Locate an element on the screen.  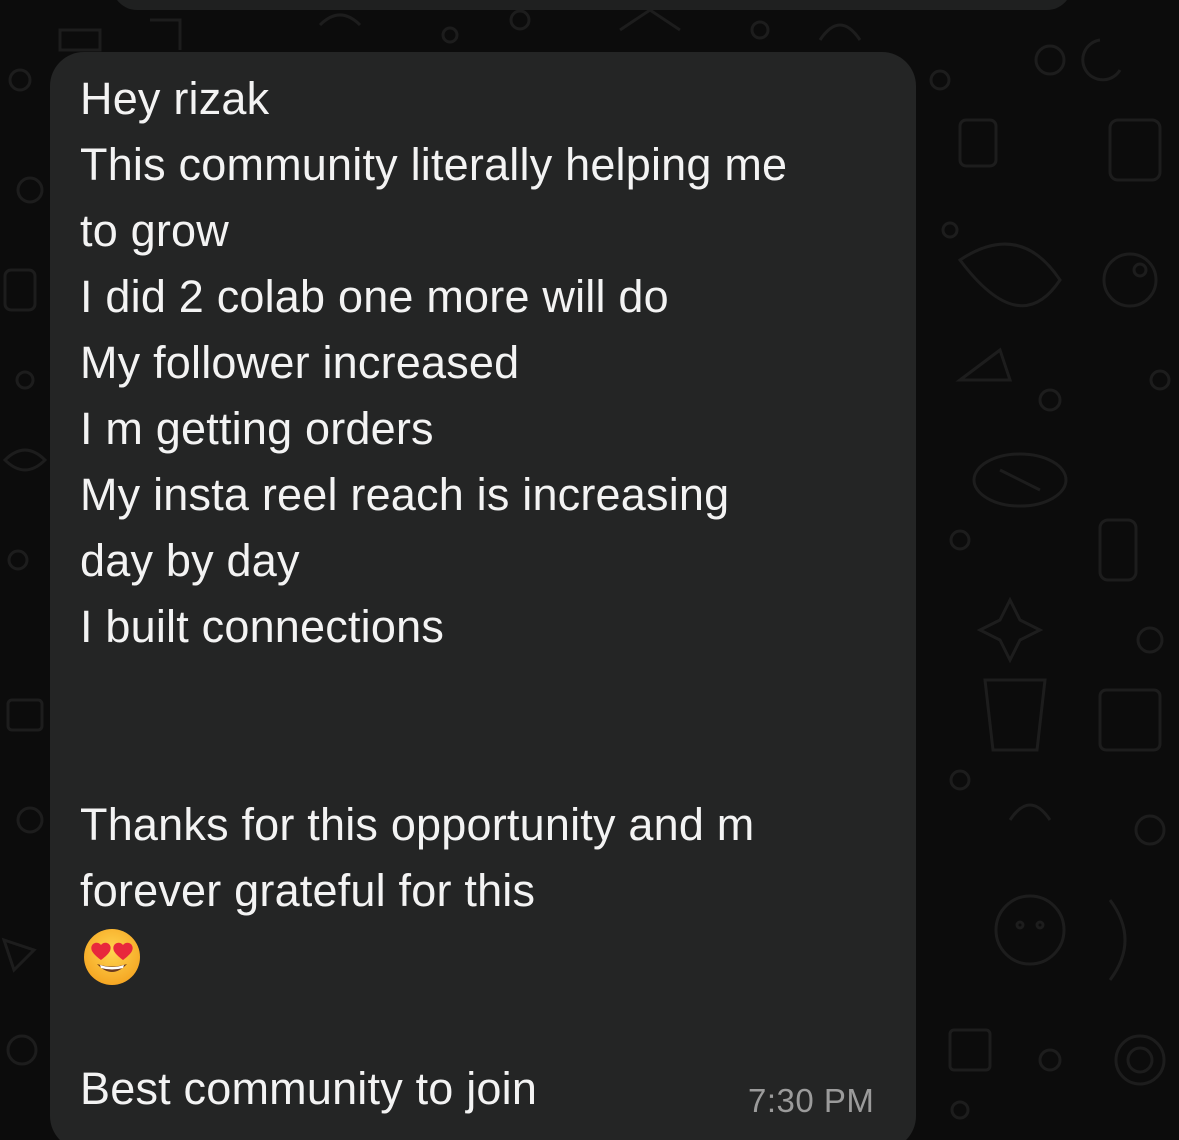
emoji-line is located at coordinates (490, 957).